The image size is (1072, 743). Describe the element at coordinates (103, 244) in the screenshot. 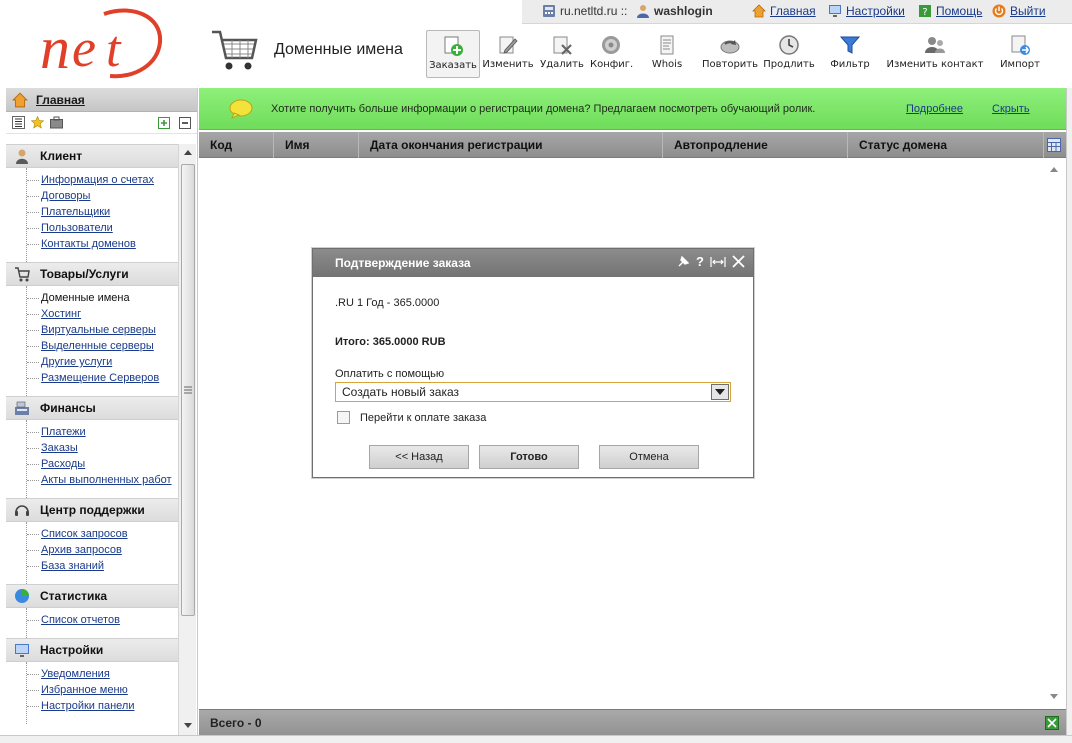

I see `sidebar-item-domain-contacts: Контакты доменов` at that location.